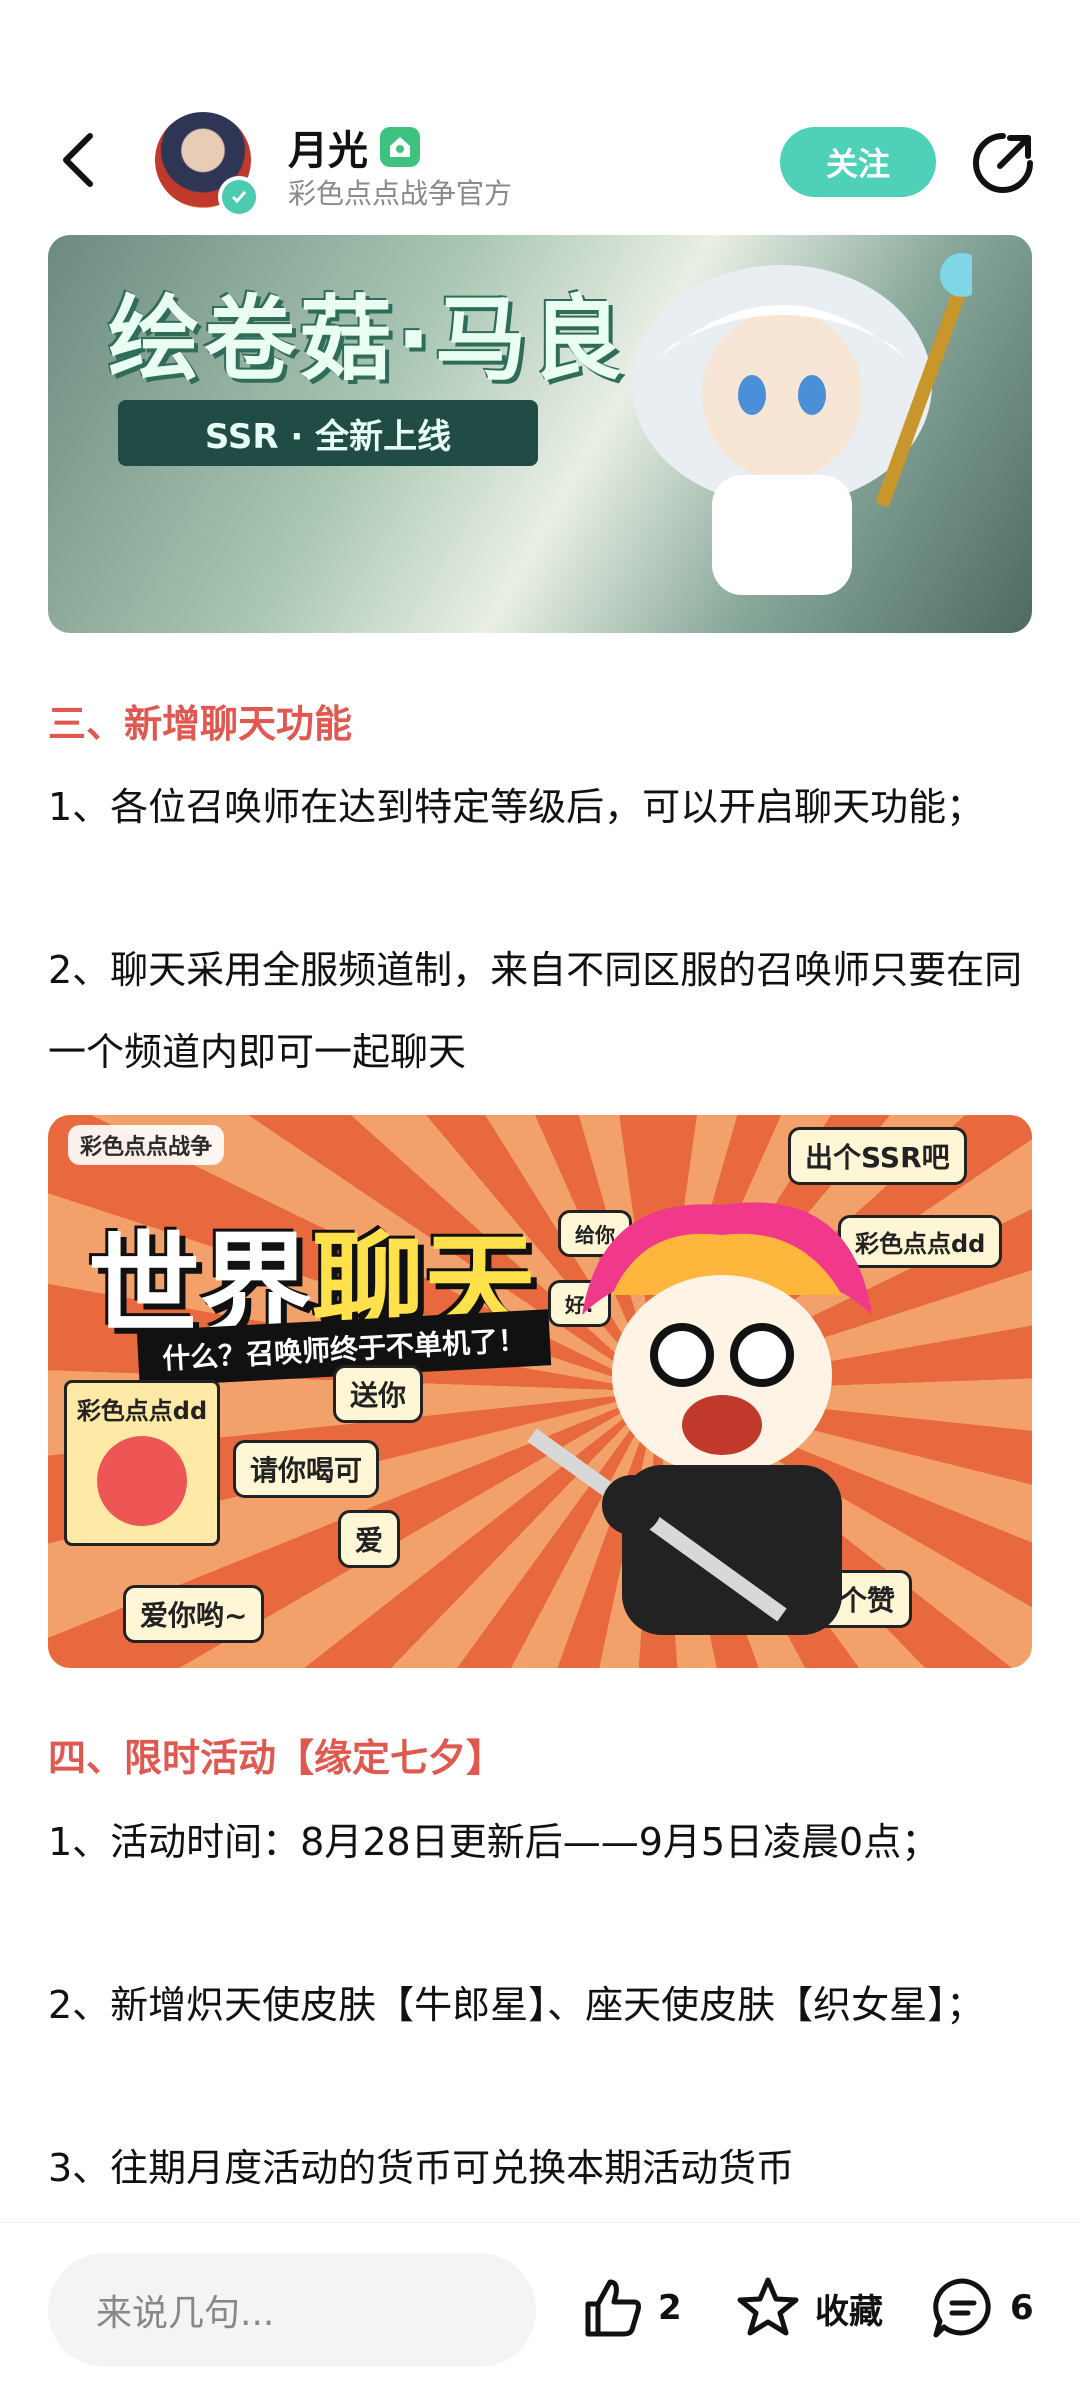 The height and width of the screenshot is (2400, 1080). Describe the element at coordinates (962, 2308) in the screenshot. I see `comment-icon` at that location.